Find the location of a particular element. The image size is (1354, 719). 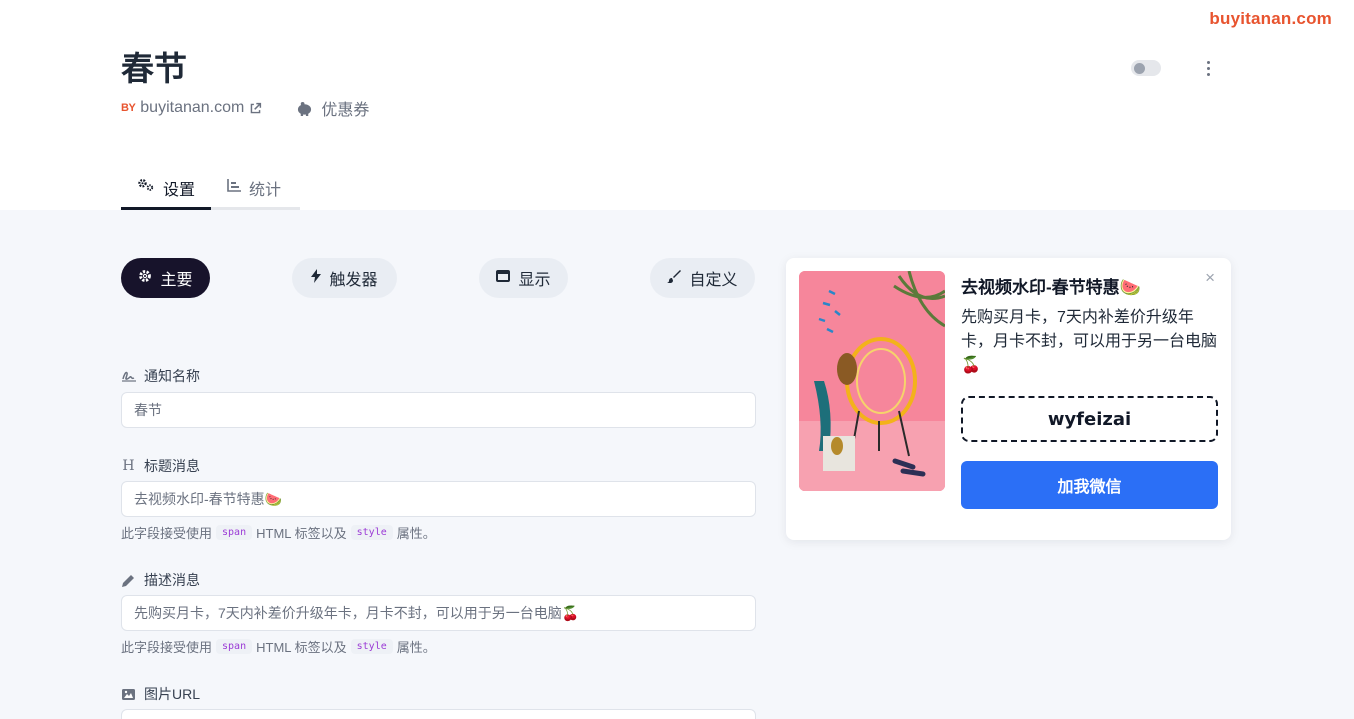

preview-image is located at coordinates (872, 381).